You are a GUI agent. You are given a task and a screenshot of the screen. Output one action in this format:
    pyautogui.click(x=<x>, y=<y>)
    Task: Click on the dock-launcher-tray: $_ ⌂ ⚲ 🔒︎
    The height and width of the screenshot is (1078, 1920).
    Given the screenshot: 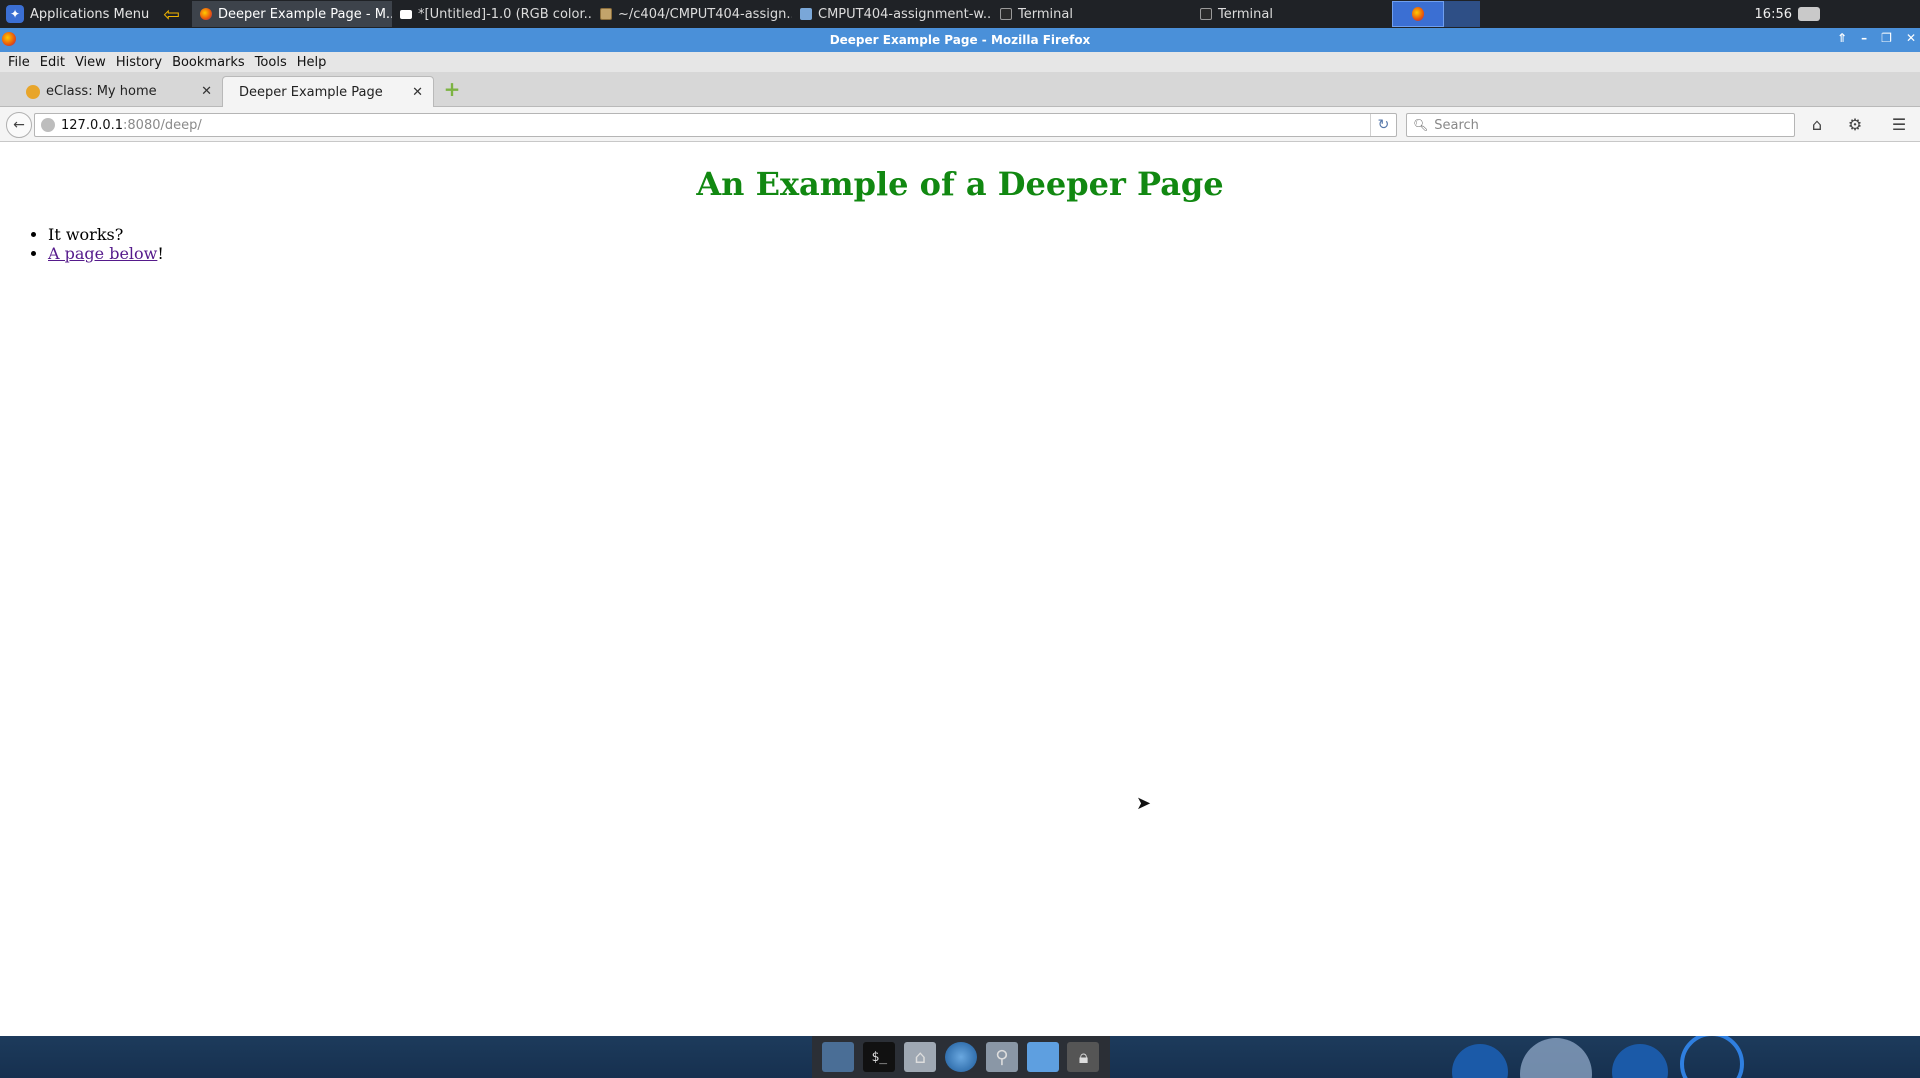 What is the action you would take?
    pyautogui.click(x=961, y=1057)
    